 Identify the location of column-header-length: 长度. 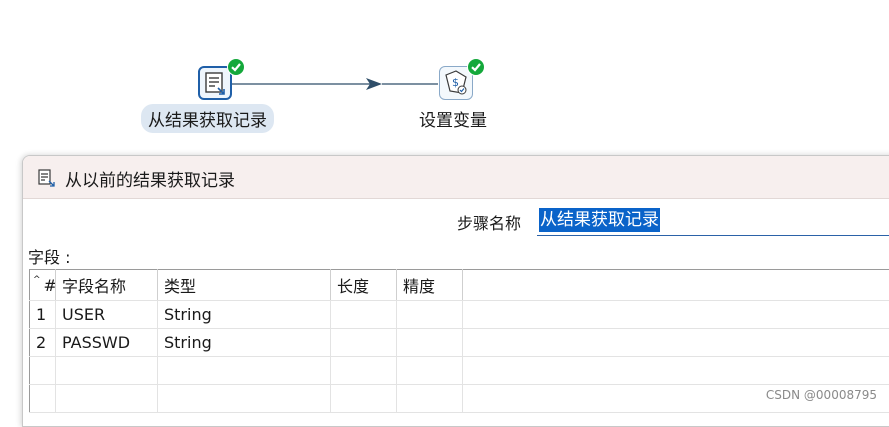
(364, 285).